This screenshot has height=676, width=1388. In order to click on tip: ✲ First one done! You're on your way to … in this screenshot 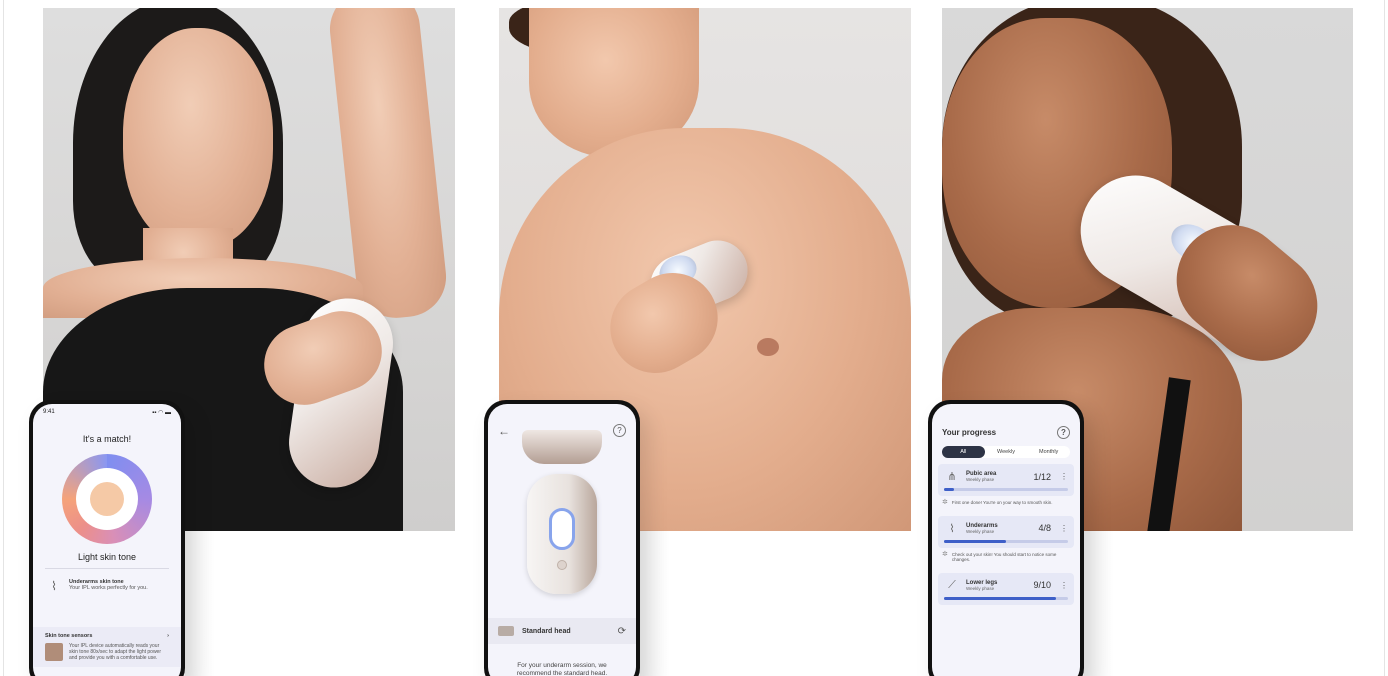, I will do `click(1006, 503)`.